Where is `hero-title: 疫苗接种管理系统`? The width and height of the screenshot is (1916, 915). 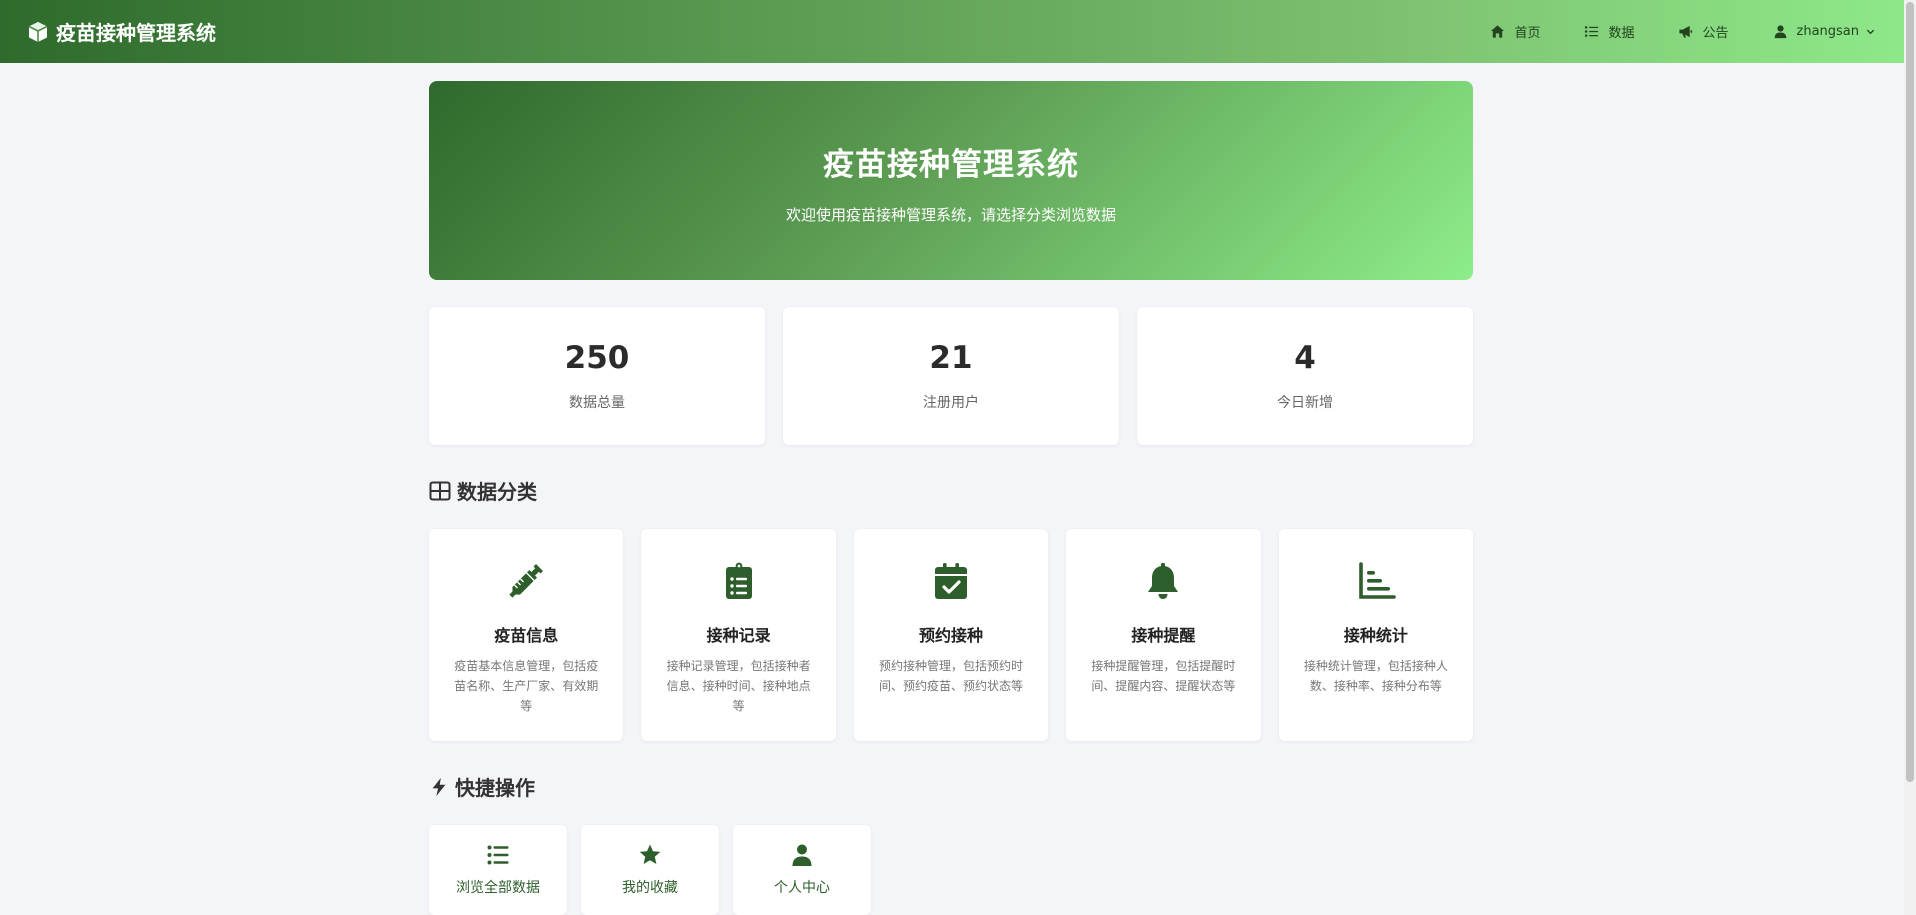 hero-title: 疫苗接种管理系统 is located at coordinates (951, 164).